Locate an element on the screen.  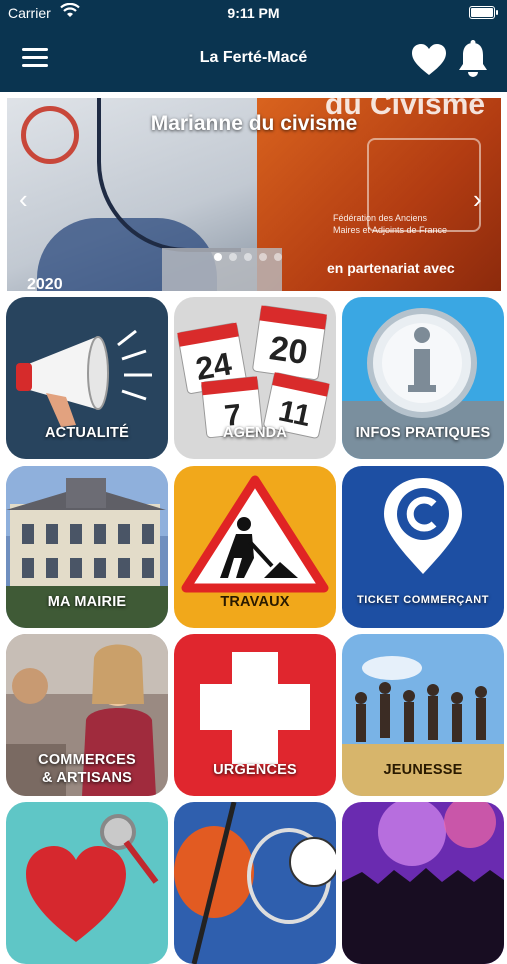
tile-label: MA MAIRIE is located at coordinates (87, 602).